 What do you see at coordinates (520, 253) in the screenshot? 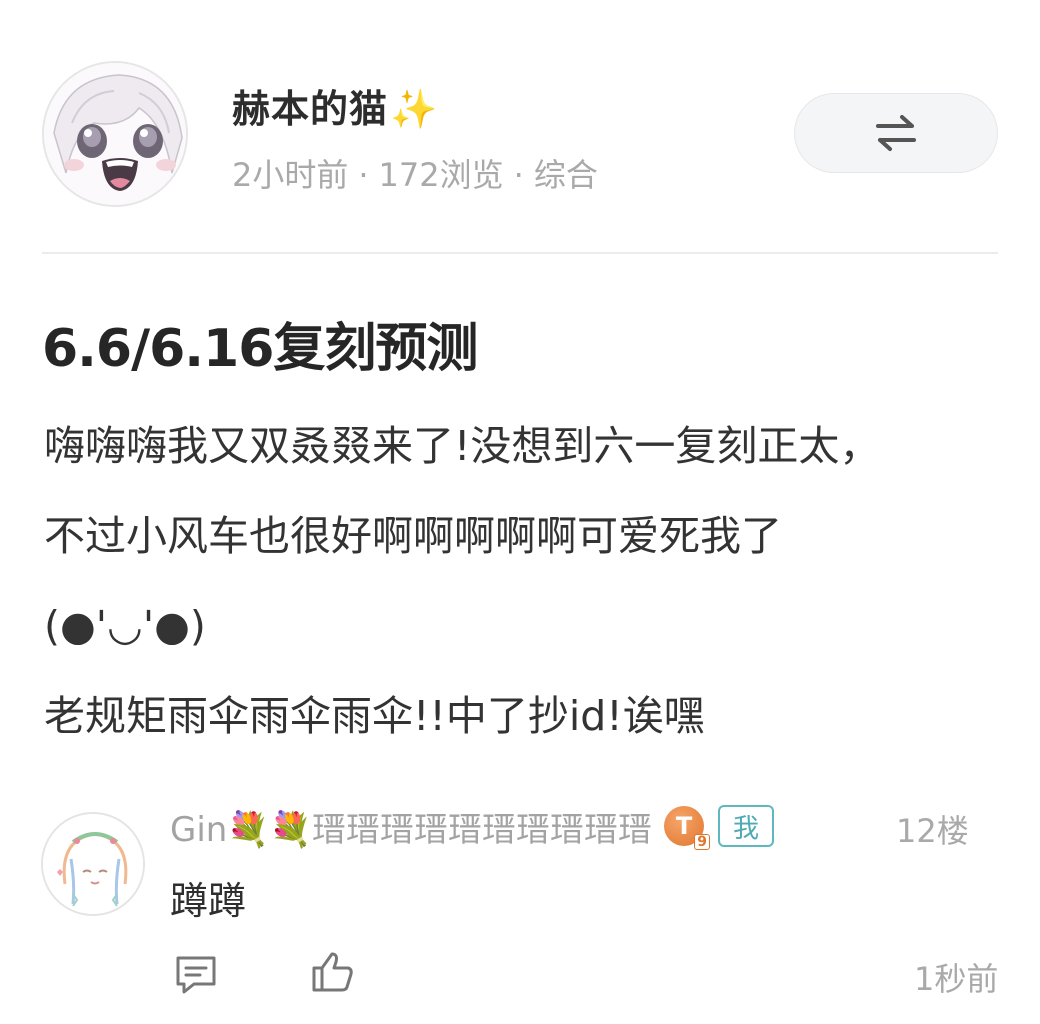
I see `header-divider` at bounding box center [520, 253].